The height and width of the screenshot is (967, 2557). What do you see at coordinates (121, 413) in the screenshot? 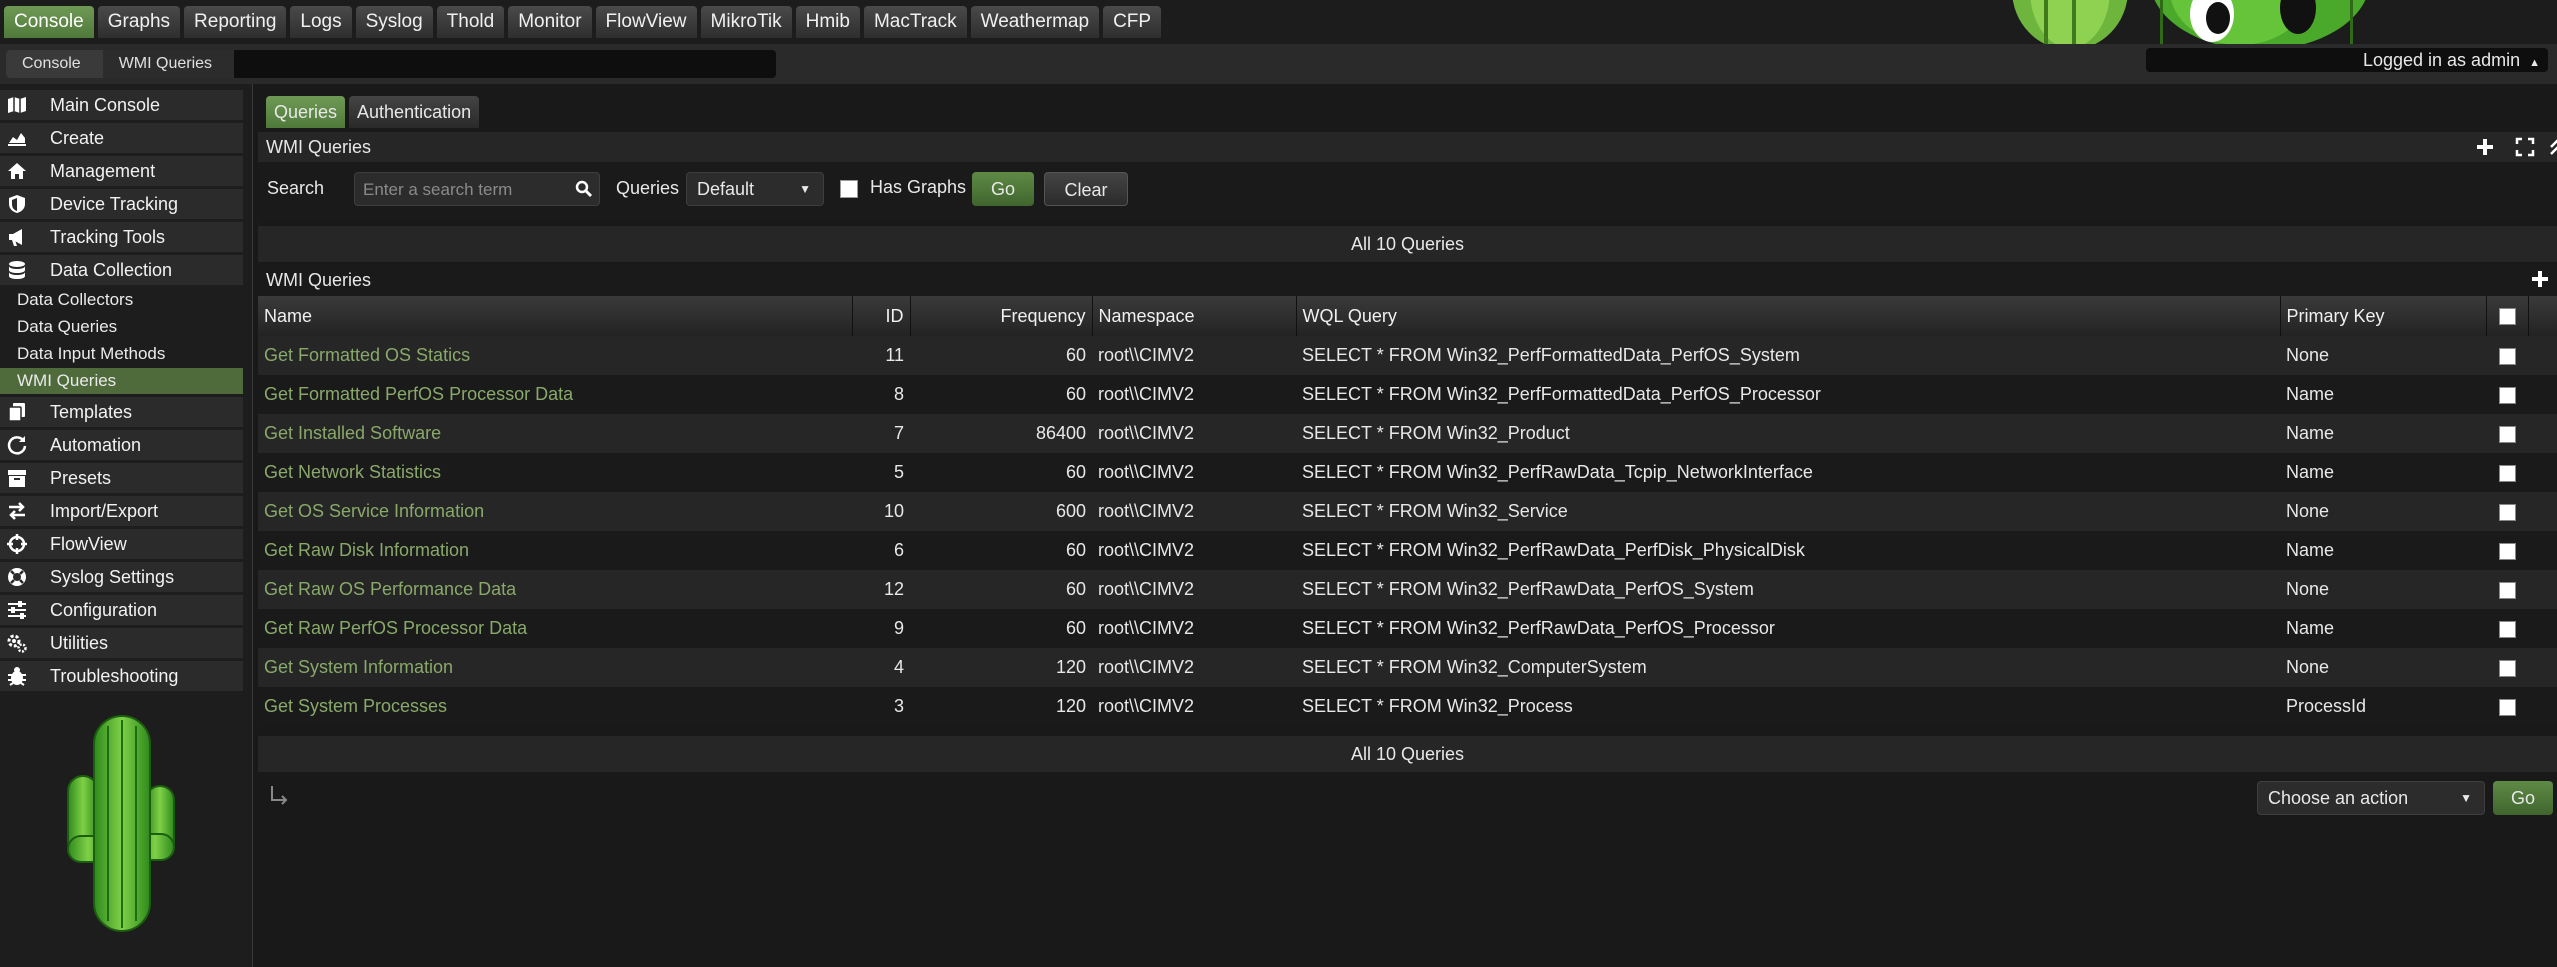
I see `sidebar-item-templates: Templates` at bounding box center [121, 413].